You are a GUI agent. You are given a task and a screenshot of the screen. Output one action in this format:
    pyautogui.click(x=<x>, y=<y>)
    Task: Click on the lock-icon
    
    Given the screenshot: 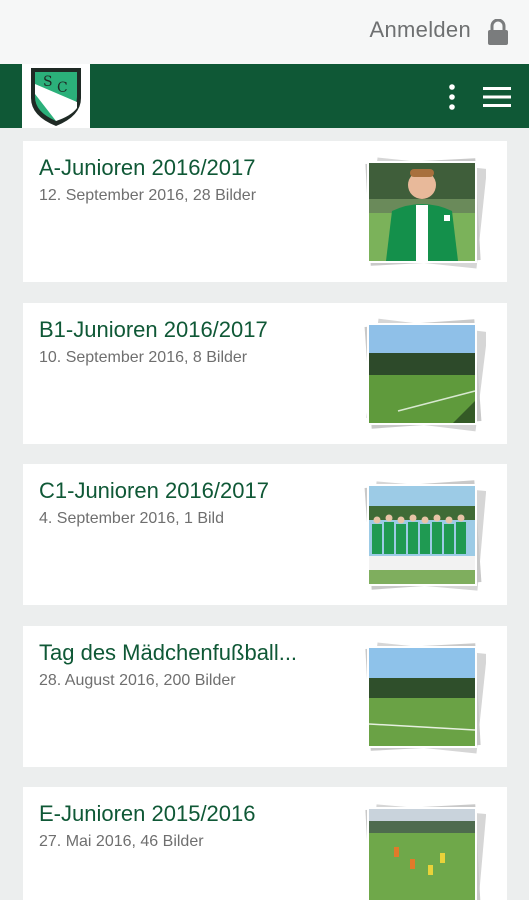 What is the action you would take?
    pyautogui.click(x=498, y=32)
    